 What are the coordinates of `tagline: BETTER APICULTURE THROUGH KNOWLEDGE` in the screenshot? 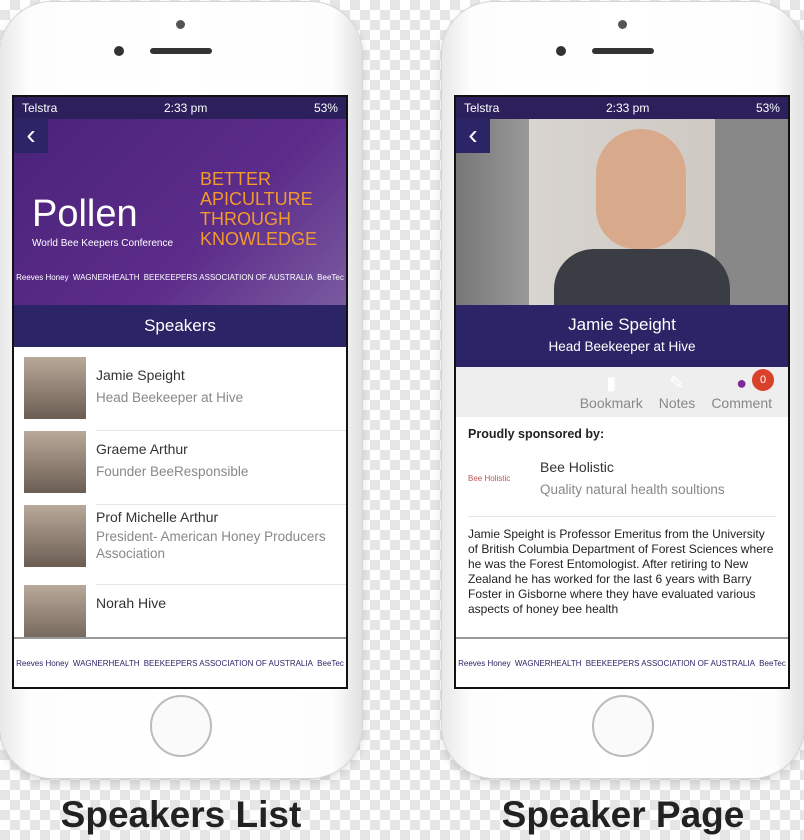 It's located at (259, 209).